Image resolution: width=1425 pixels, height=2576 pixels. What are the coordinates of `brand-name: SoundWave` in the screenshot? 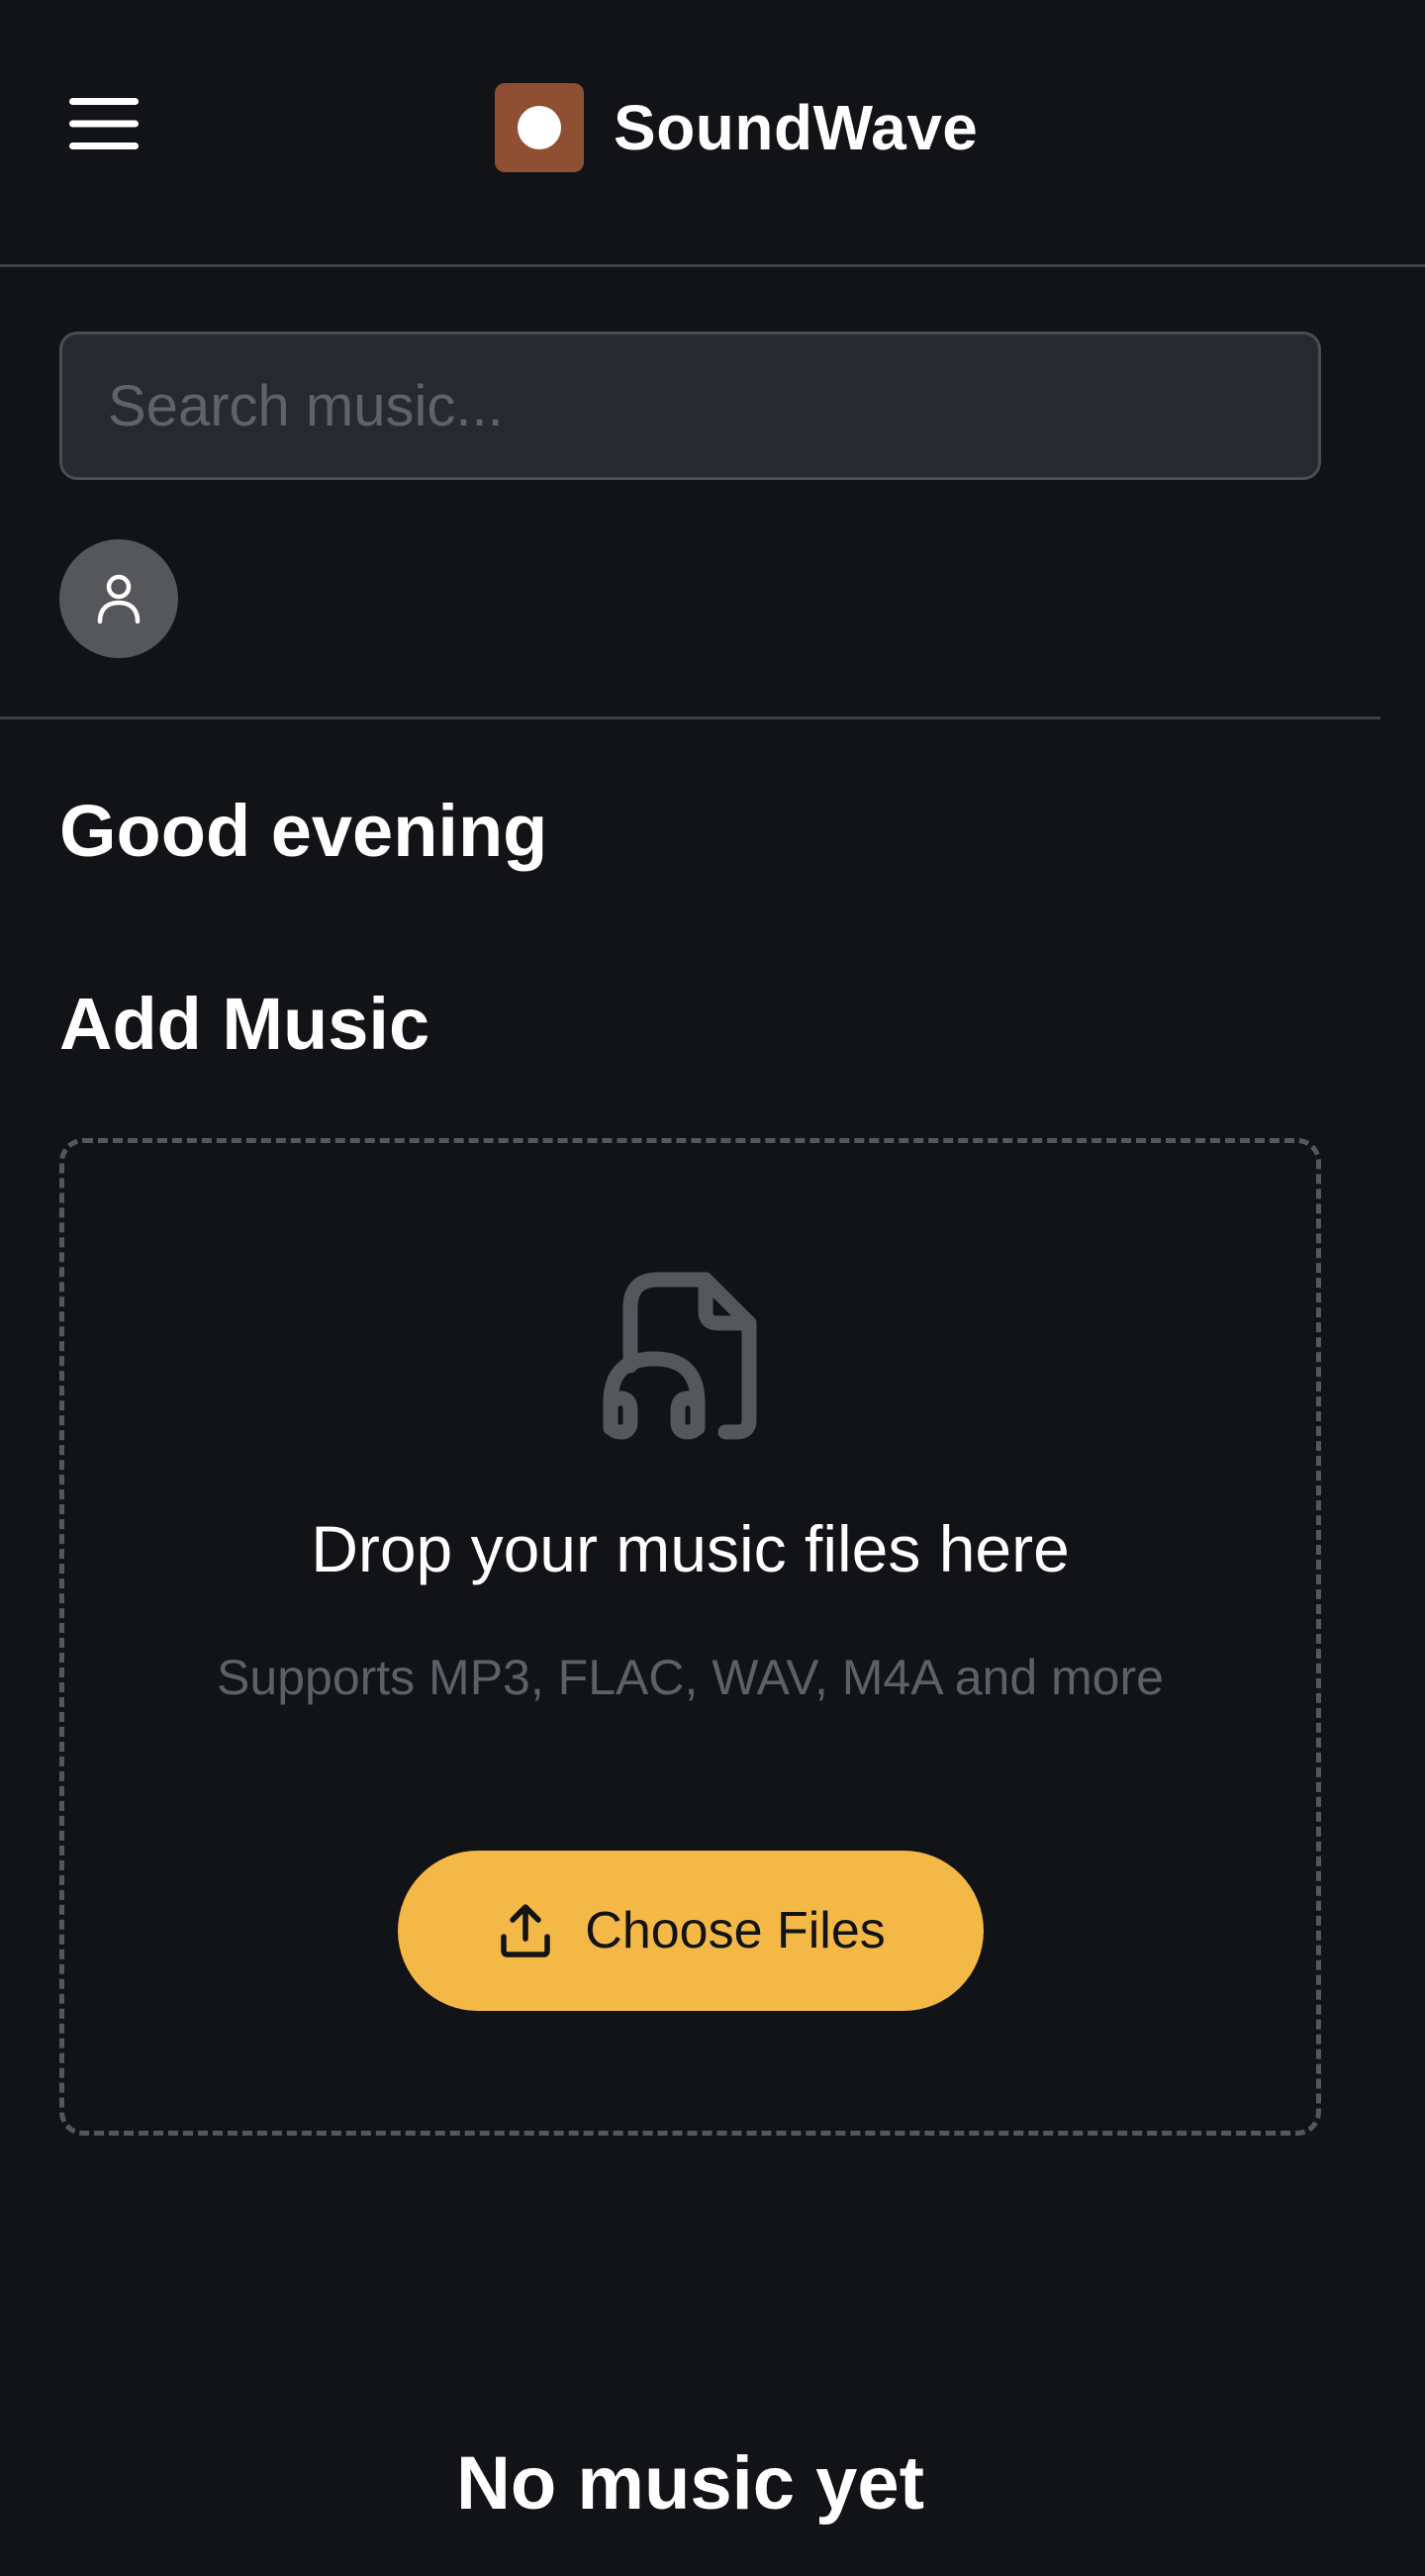 It's located at (796, 127).